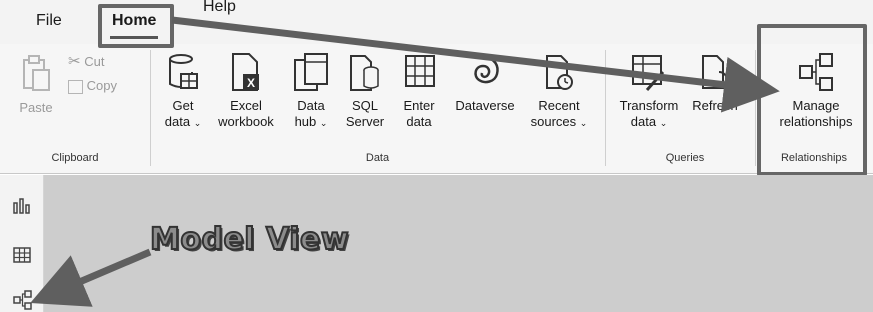 The image size is (873, 312). What do you see at coordinates (486, 70) in the screenshot?
I see `dataverse-icon` at bounding box center [486, 70].